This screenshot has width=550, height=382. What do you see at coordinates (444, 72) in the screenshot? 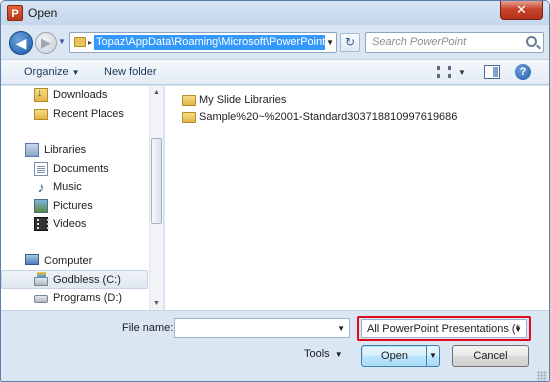
I see `change-view-icon` at bounding box center [444, 72].